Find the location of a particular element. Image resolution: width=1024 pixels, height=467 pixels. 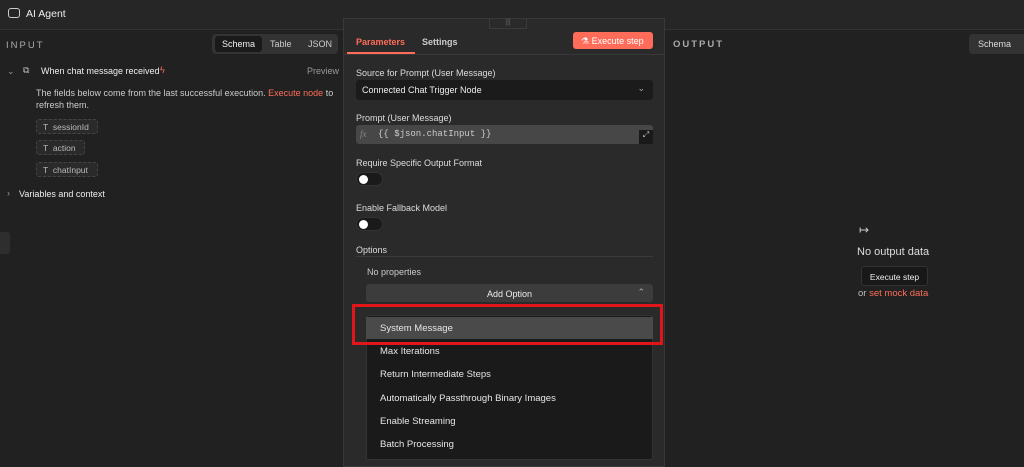

highlight-box is located at coordinates (507, 324).